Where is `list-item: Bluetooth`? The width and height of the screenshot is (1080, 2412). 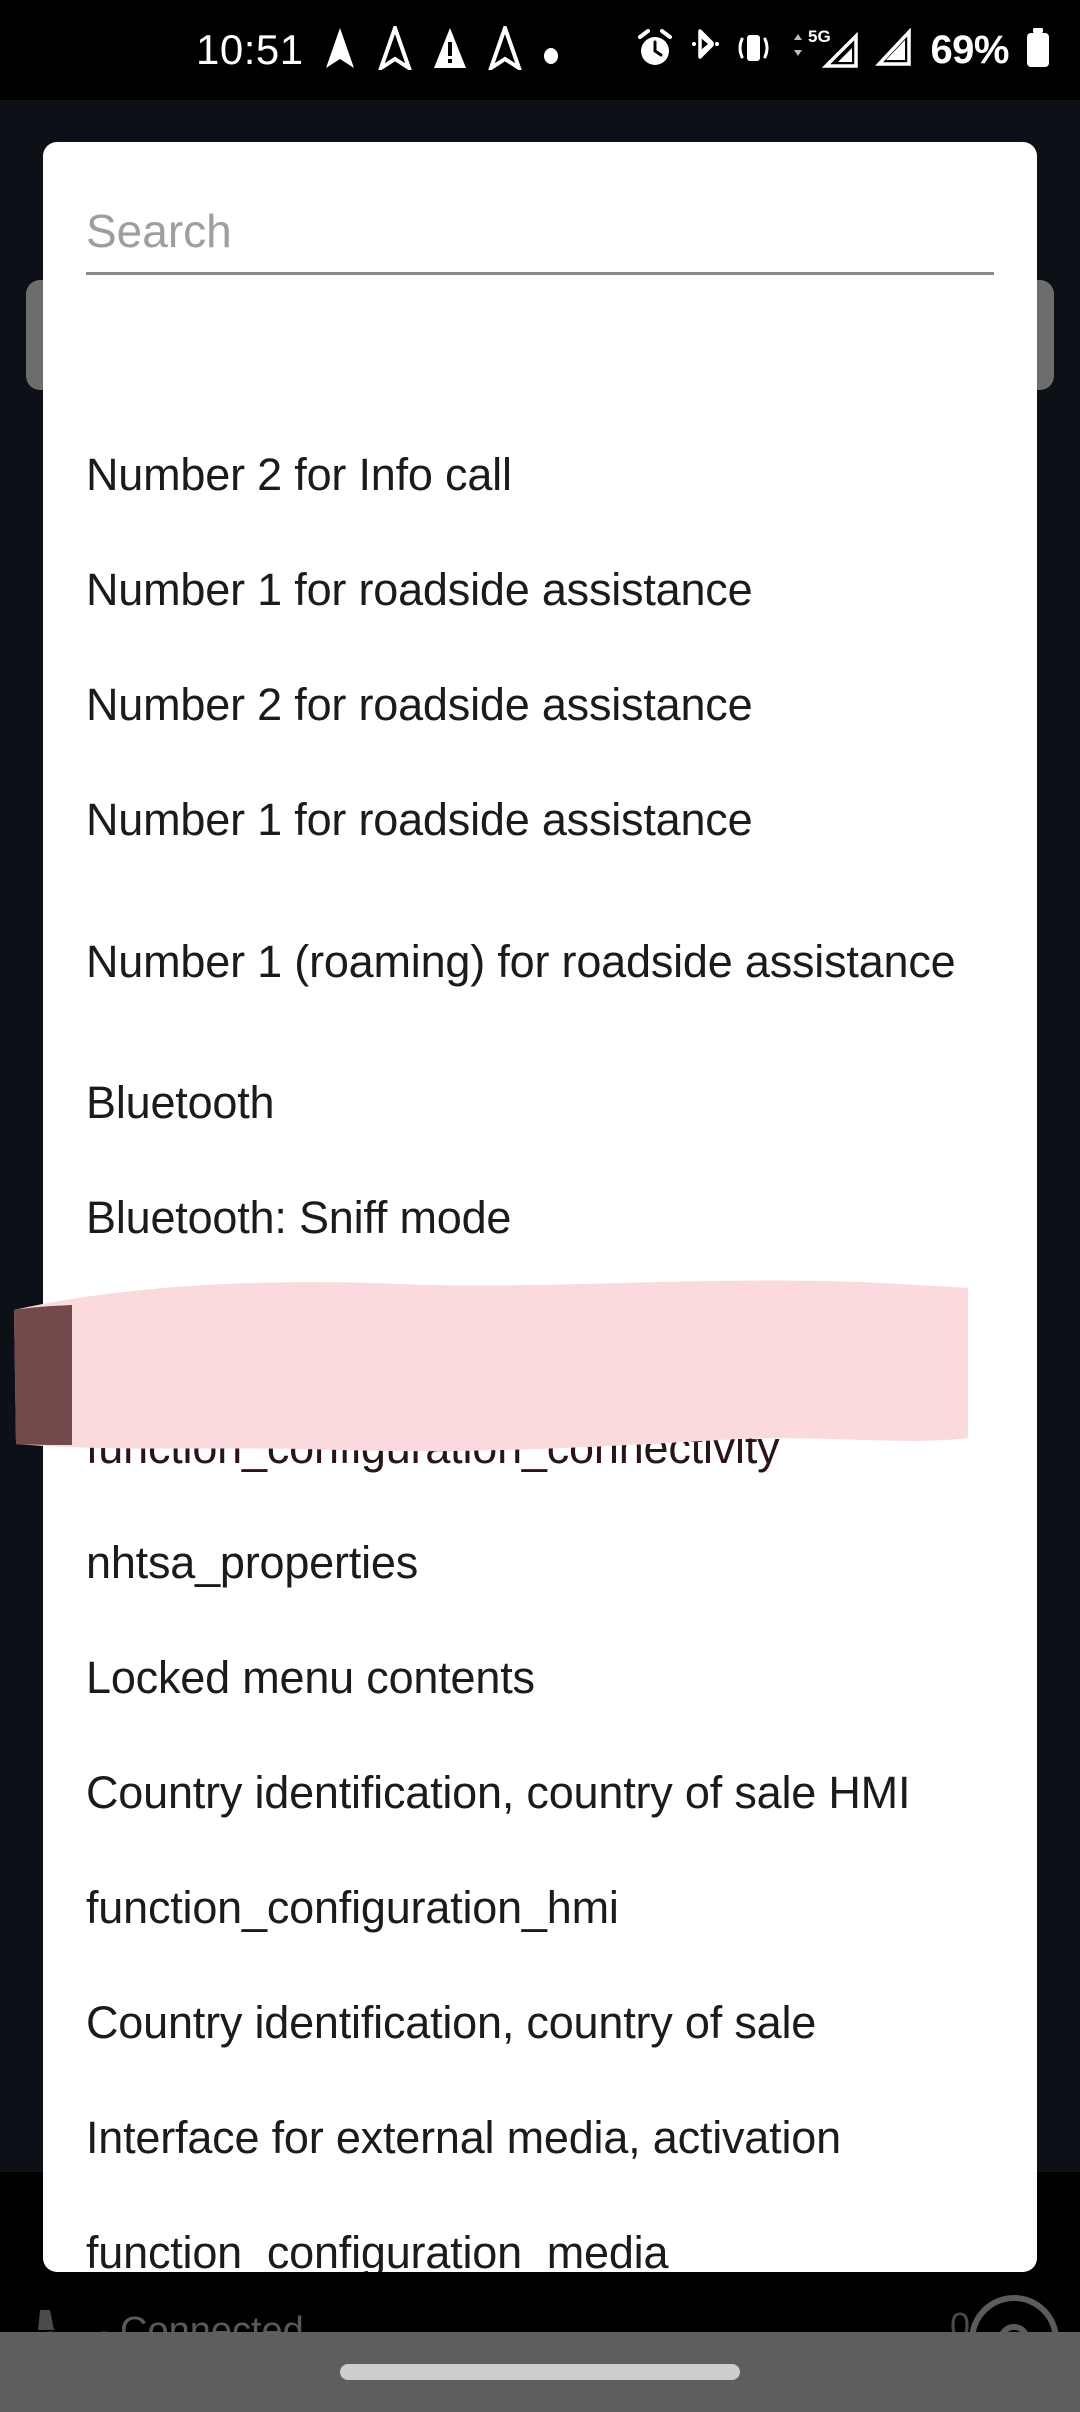 list-item: Bluetooth is located at coordinates (540, 1103).